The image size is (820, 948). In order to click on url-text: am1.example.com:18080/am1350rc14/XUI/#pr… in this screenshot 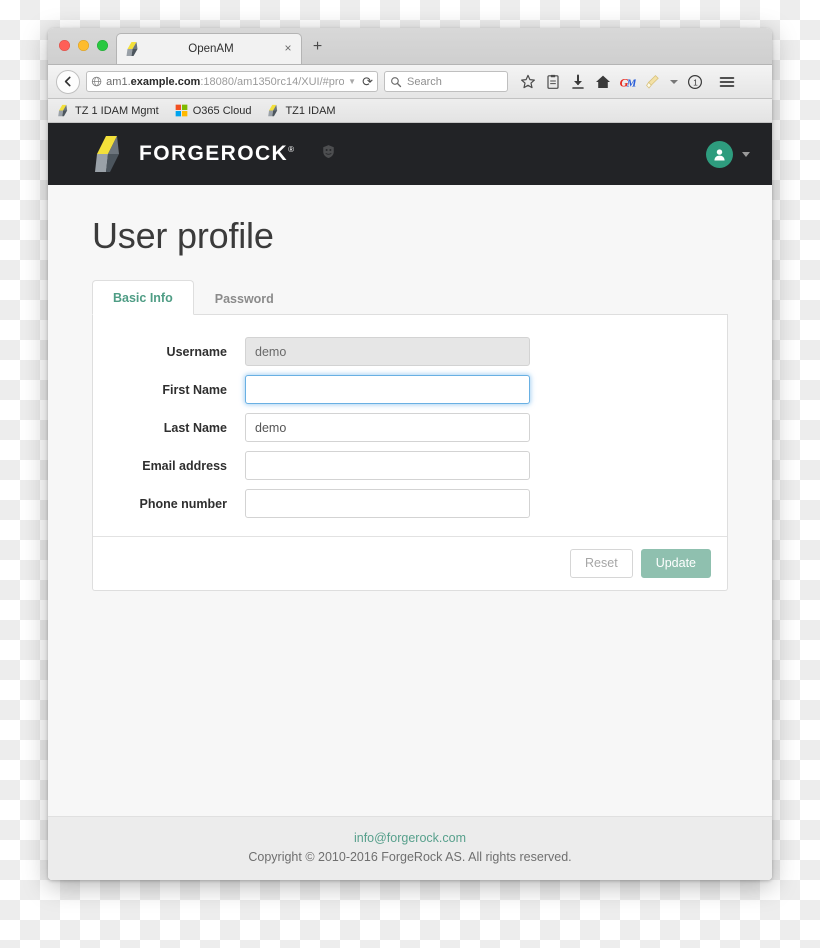, I will do `click(225, 82)`.